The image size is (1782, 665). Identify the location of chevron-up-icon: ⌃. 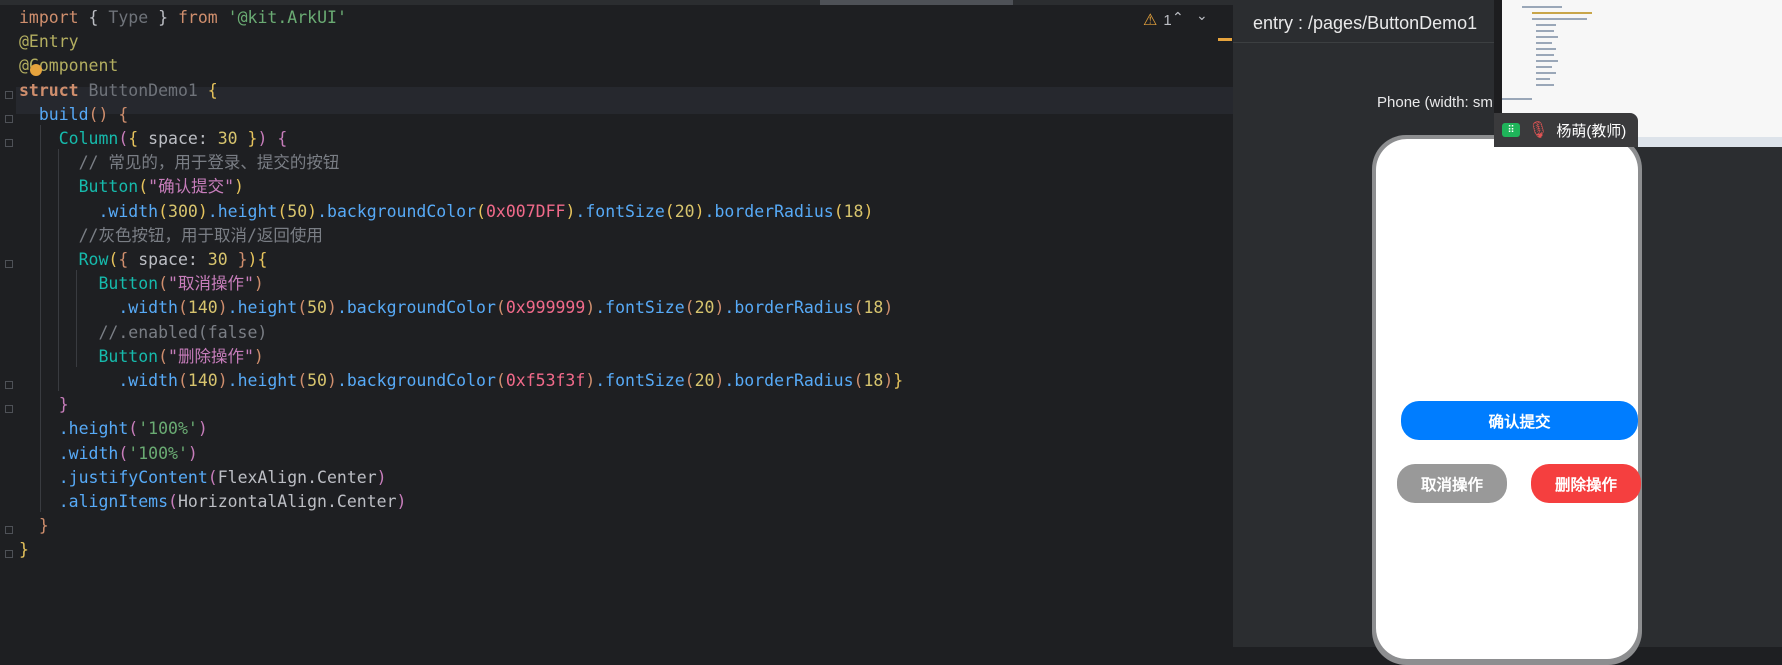
(1178, 18).